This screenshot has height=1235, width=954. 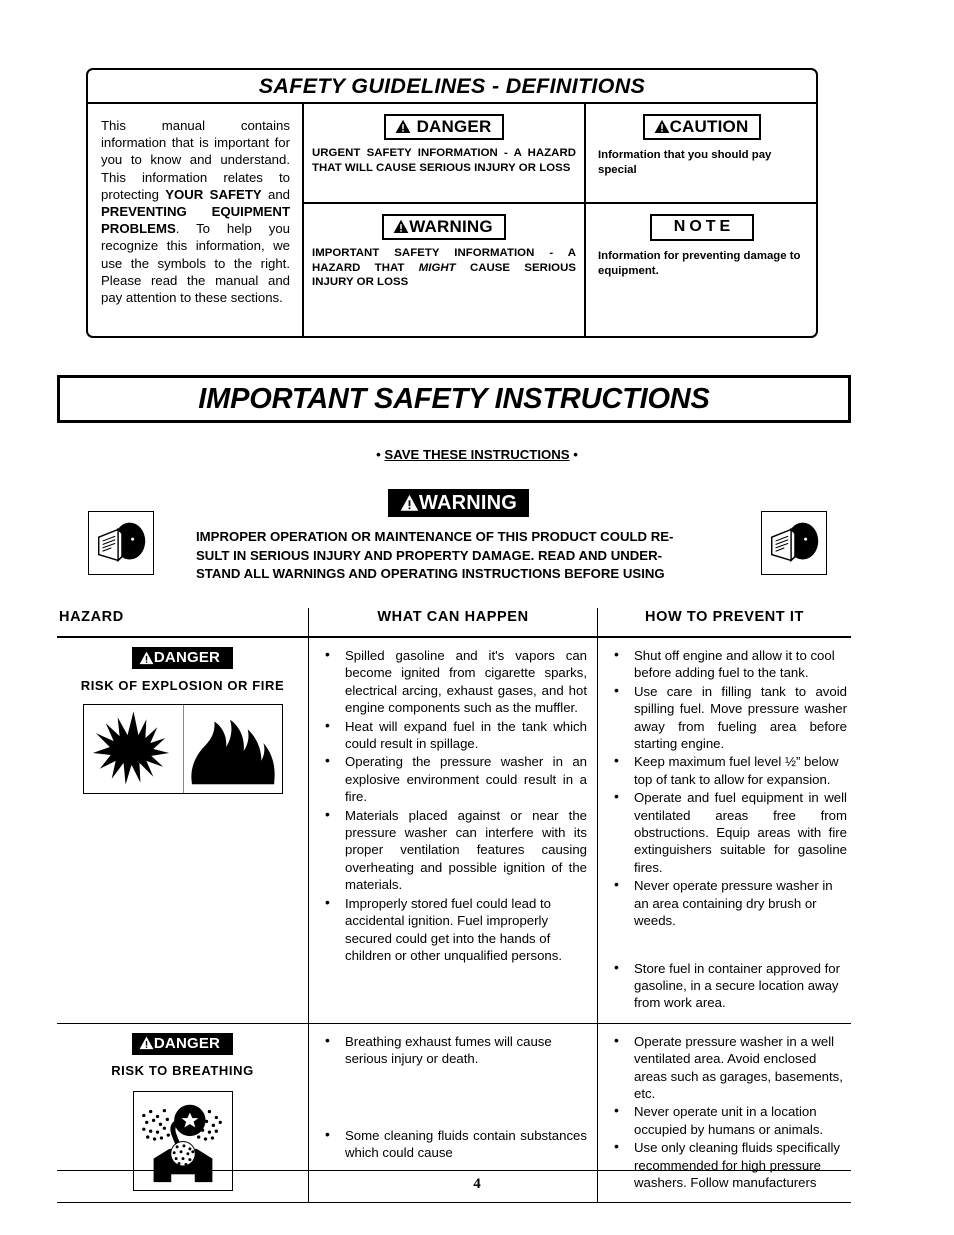 What do you see at coordinates (685, 162) in the screenshot?
I see `caution-description: Information that you should pay special` at bounding box center [685, 162].